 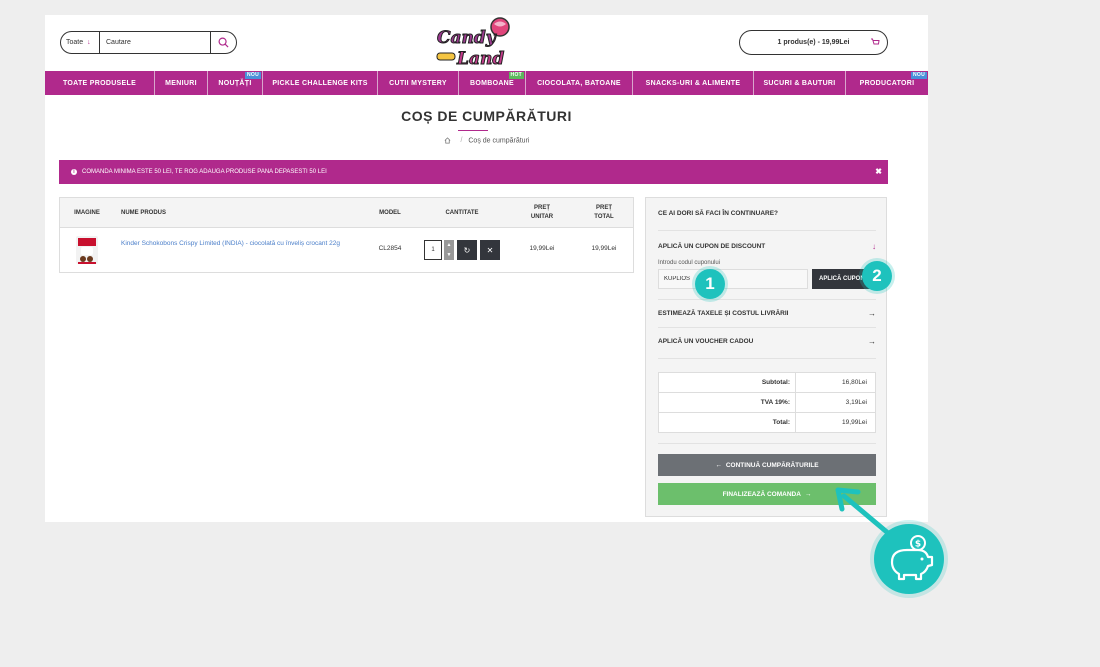 I want to click on panel-heading: CE AI DORI SĂ FACI ÎN CONTINUARE?, so click(x=718, y=213).